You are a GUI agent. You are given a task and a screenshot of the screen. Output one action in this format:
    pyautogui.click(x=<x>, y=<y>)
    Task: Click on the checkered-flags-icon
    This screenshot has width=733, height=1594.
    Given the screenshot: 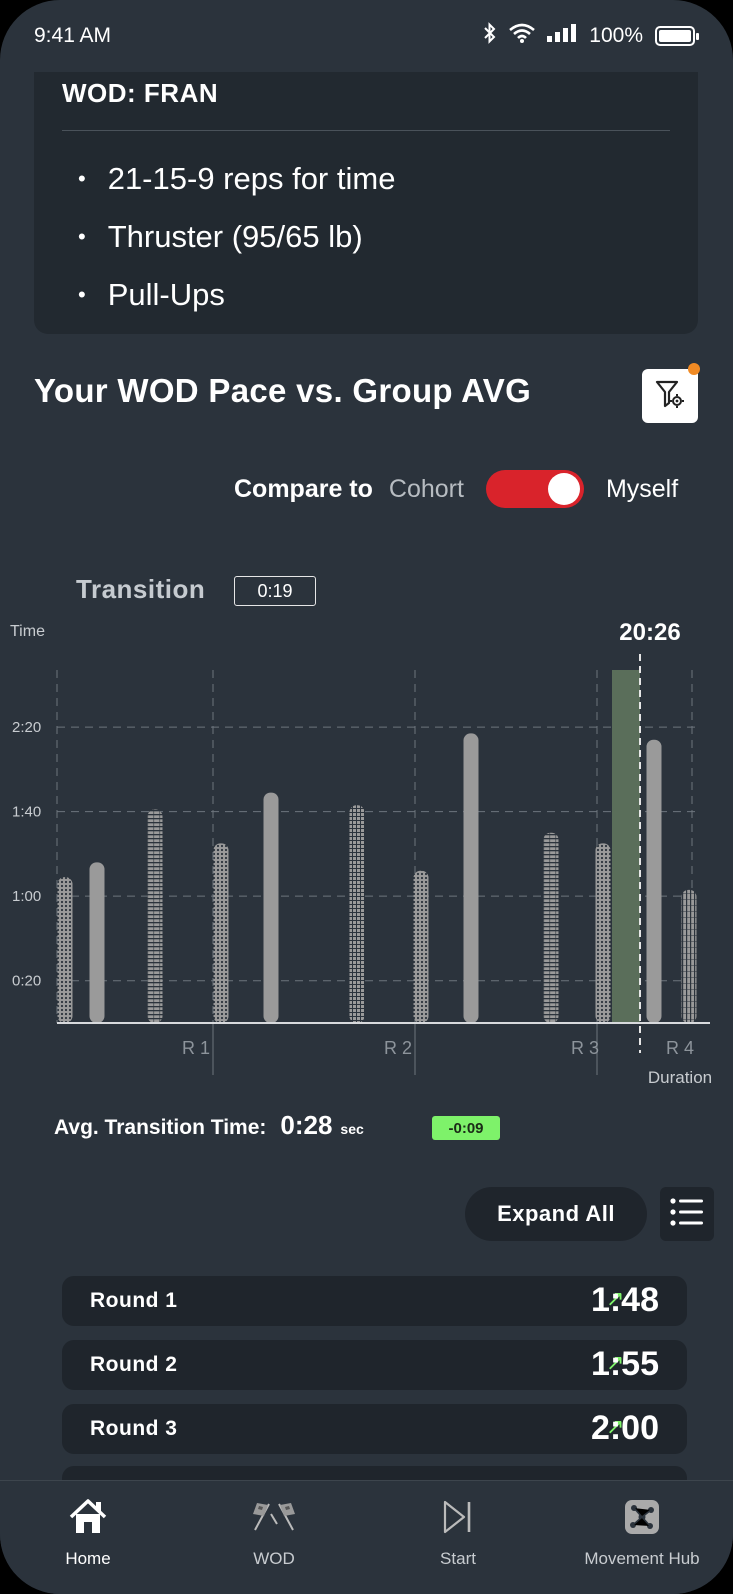 What is the action you would take?
    pyautogui.click(x=274, y=1517)
    